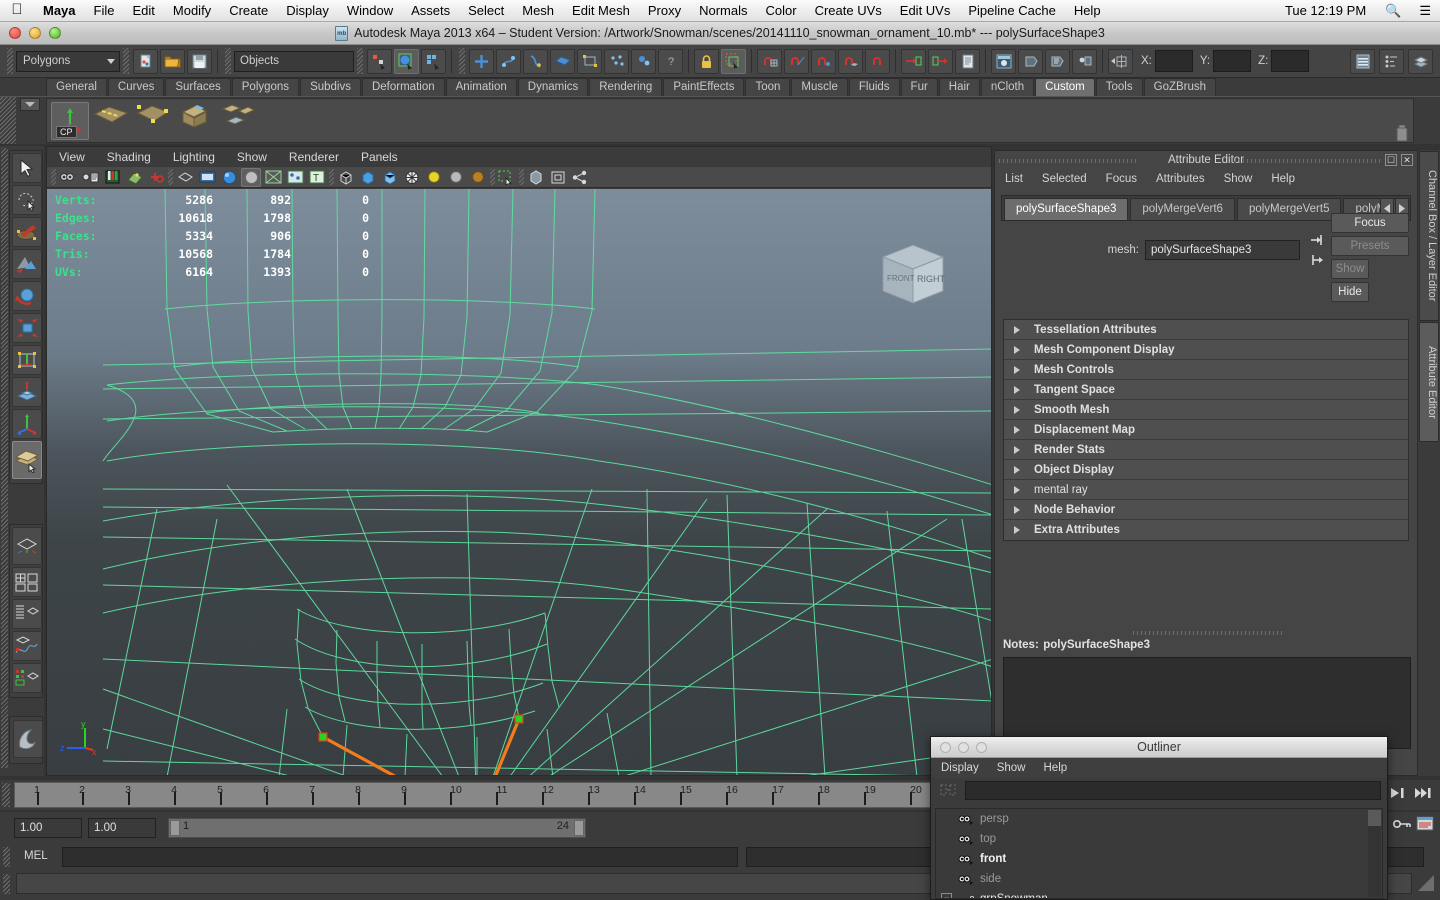 The height and width of the screenshot is (900, 1440). Describe the element at coordinates (192, 10) in the screenshot. I see `menu-modify: Modify` at that location.